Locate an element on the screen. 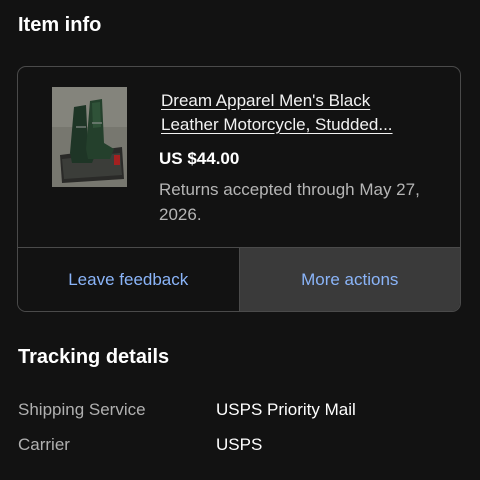 This screenshot has height=480, width=480. leave-feedback-button: Leave feedback is located at coordinates (129, 279).